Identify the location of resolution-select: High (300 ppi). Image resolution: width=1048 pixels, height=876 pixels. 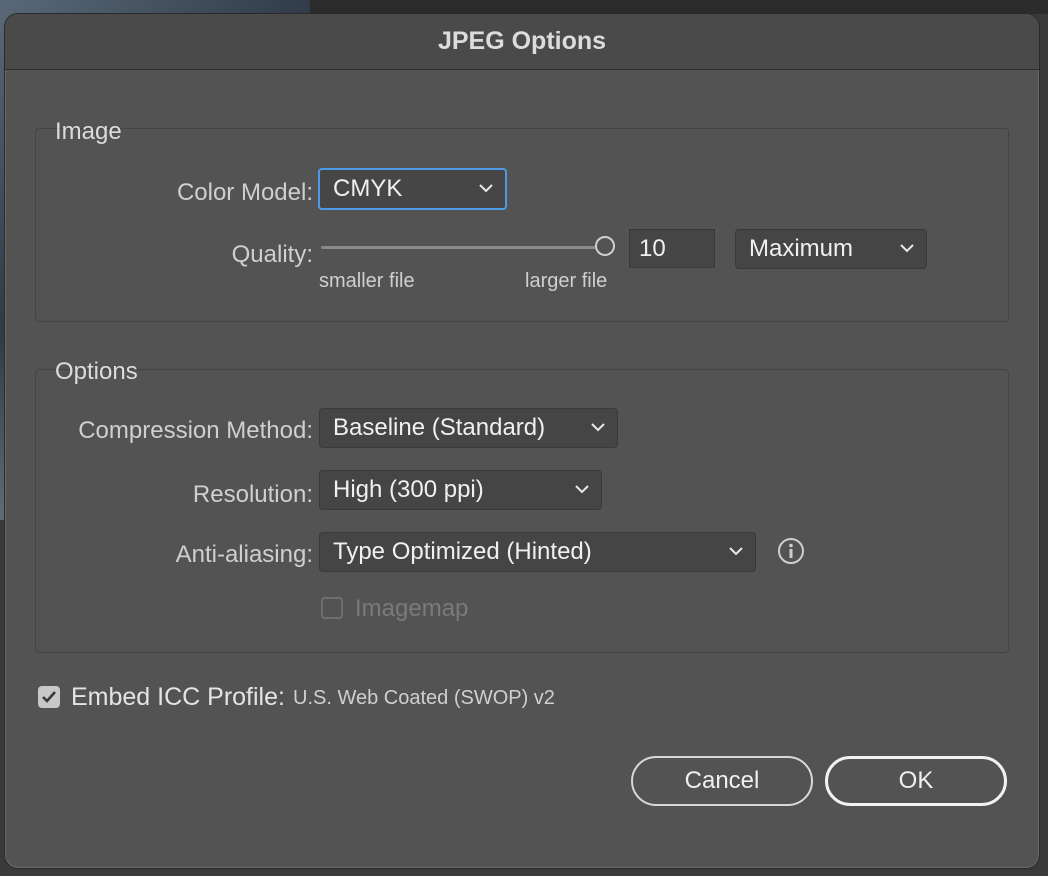
(460, 490).